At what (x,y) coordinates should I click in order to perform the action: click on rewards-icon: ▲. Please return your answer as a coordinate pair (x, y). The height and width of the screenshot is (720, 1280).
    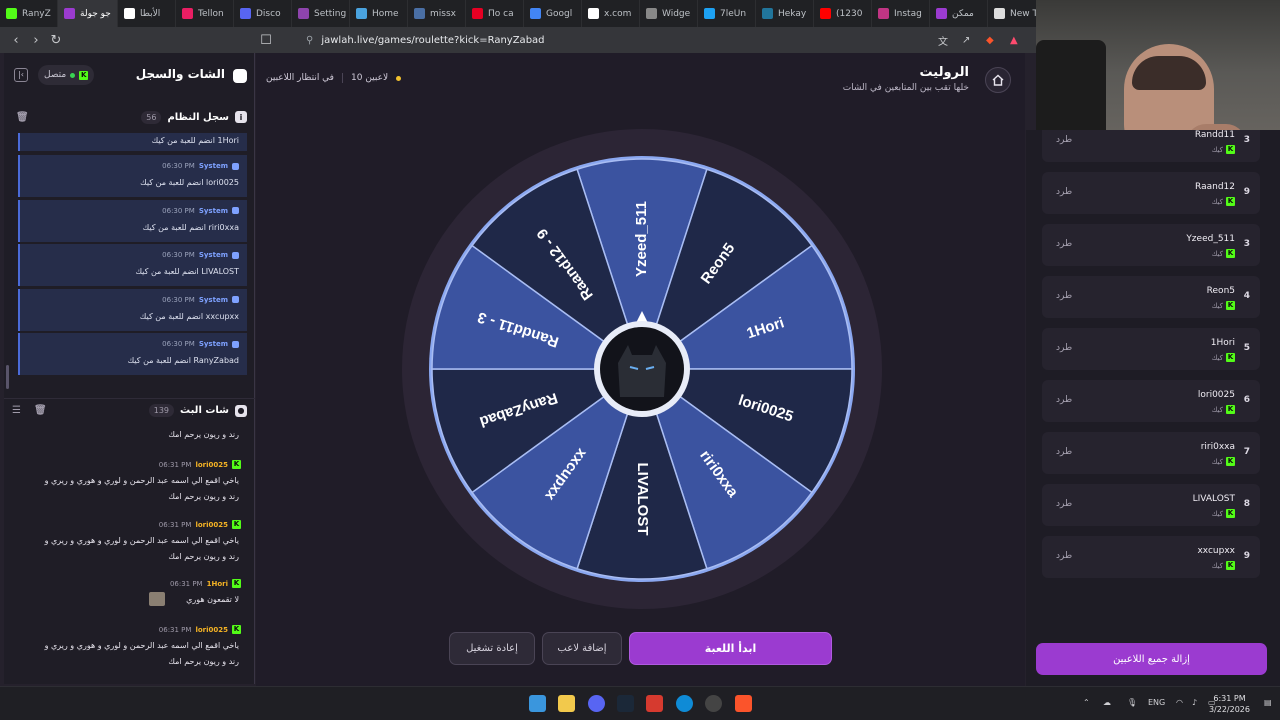
    Looking at the image, I should click on (1023, 40).